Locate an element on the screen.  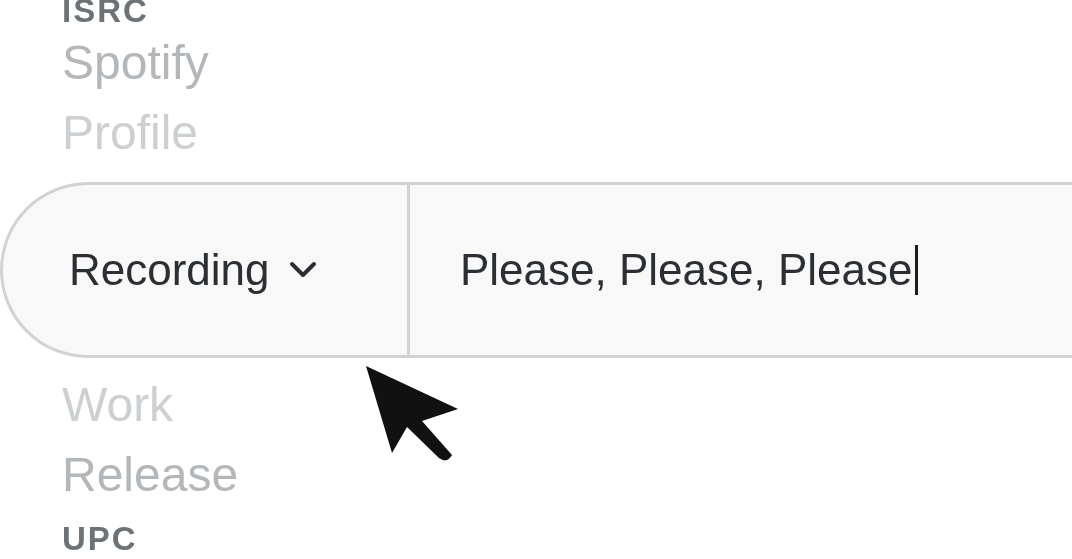
chevron-down-icon is located at coordinates (302, 270).